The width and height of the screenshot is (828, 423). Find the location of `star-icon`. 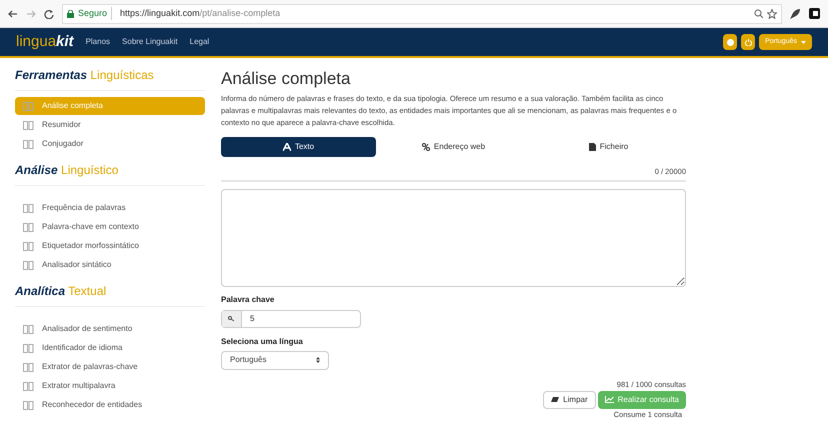

star-icon is located at coordinates (772, 13).